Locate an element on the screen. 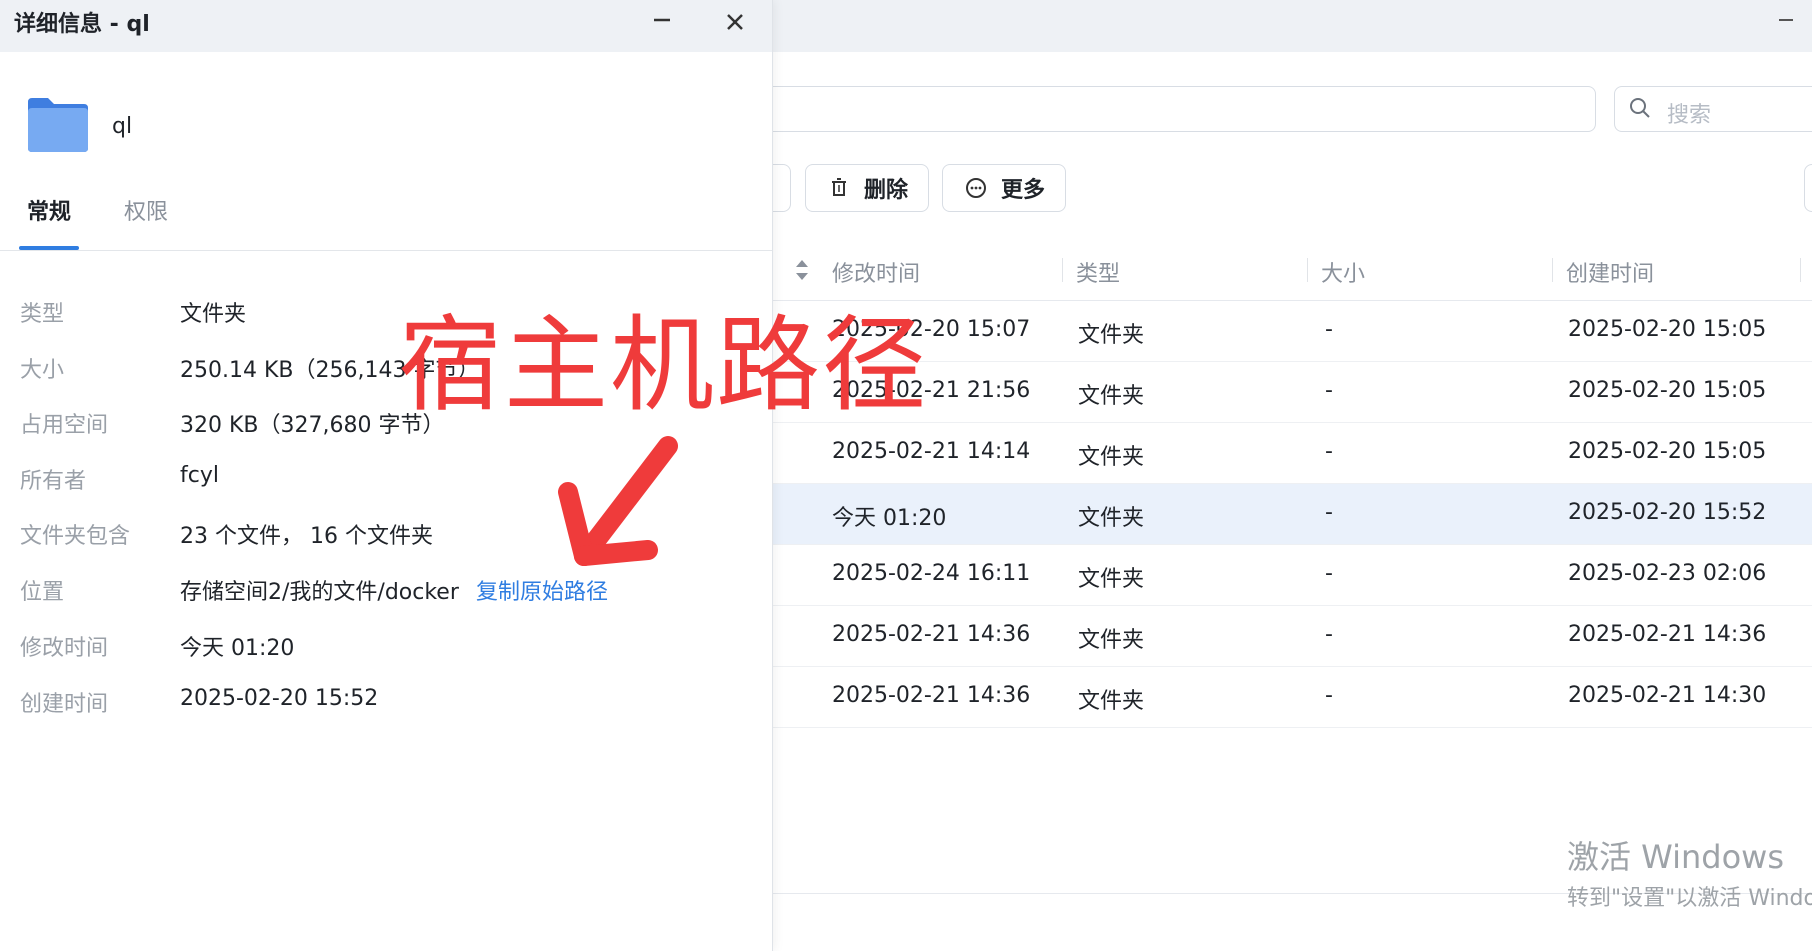 The width and height of the screenshot is (1812, 951). delete-button-label: 删除 is located at coordinates (886, 190).